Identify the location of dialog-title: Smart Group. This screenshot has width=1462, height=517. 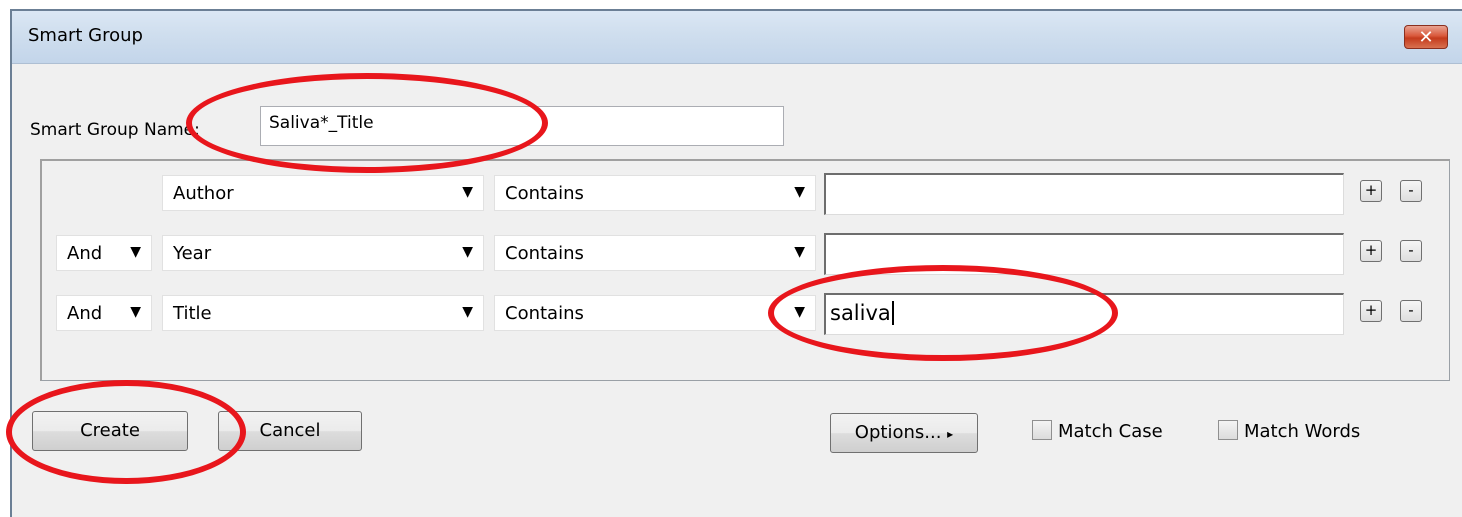
(85, 35).